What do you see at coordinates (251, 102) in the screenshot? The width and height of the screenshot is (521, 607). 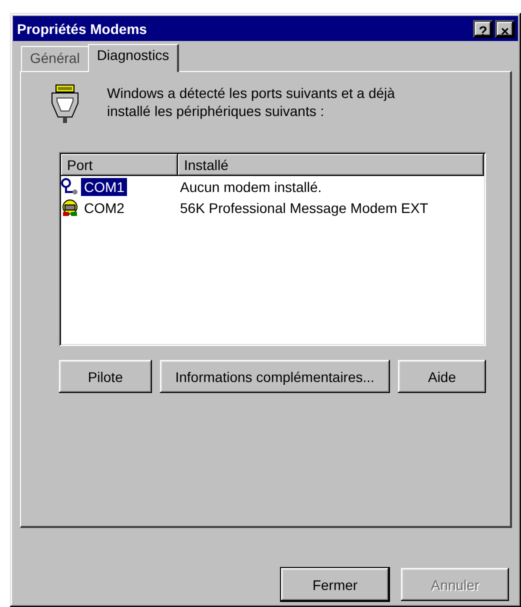 I see `info-message: Windows a détecté les ports suivants et a déjà installé les périphériques suivants :` at bounding box center [251, 102].